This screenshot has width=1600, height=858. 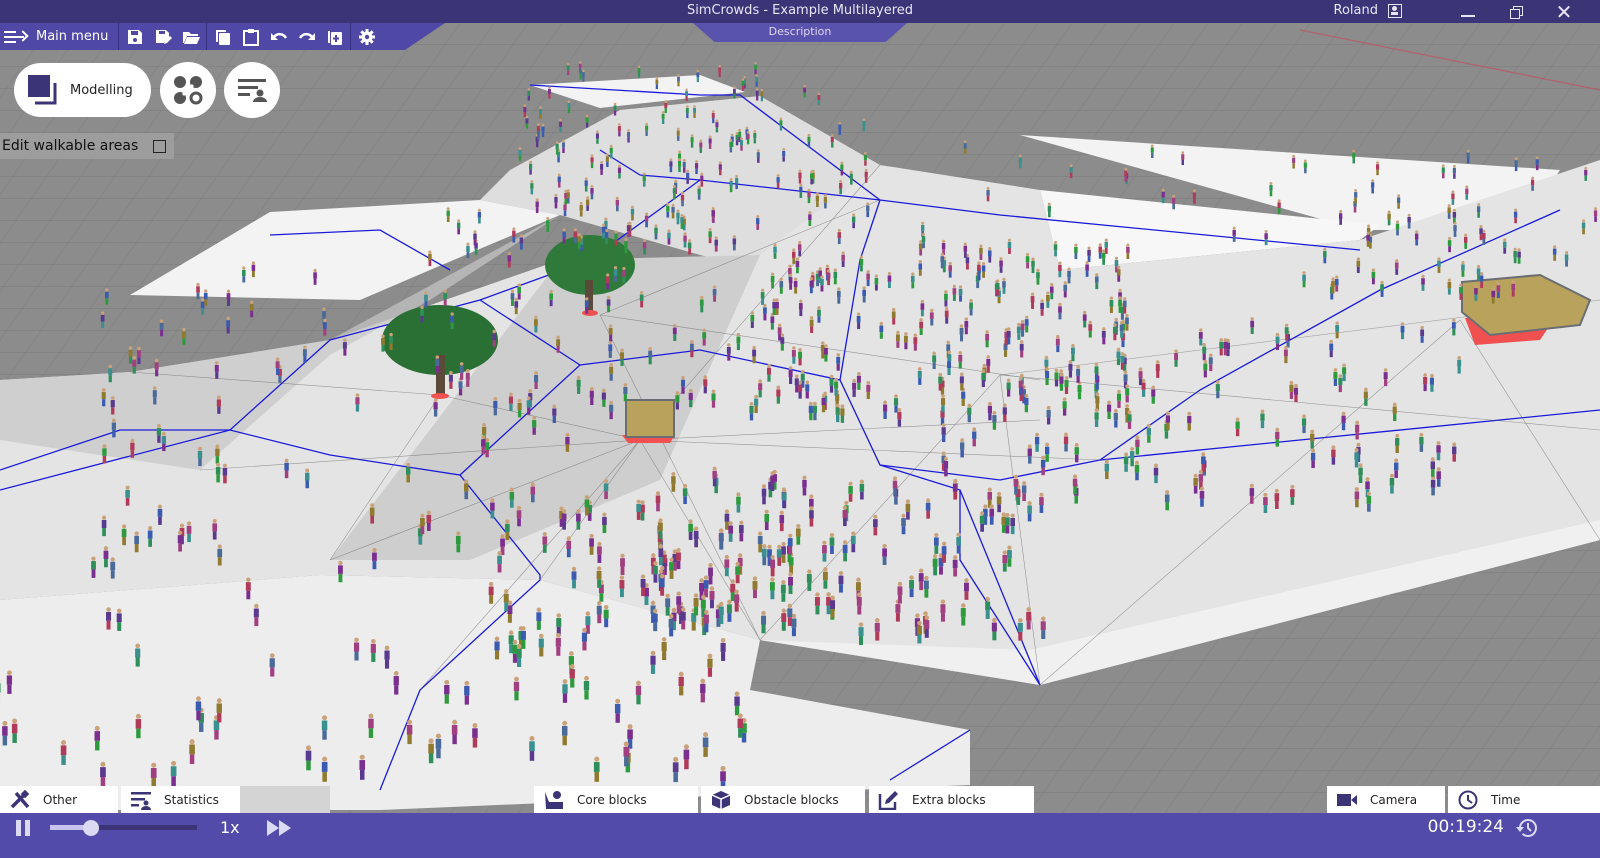 What do you see at coordinates (888, 800) in the screenshot?
I see `edit-pencil-icon` at bounding box center [888, 800].